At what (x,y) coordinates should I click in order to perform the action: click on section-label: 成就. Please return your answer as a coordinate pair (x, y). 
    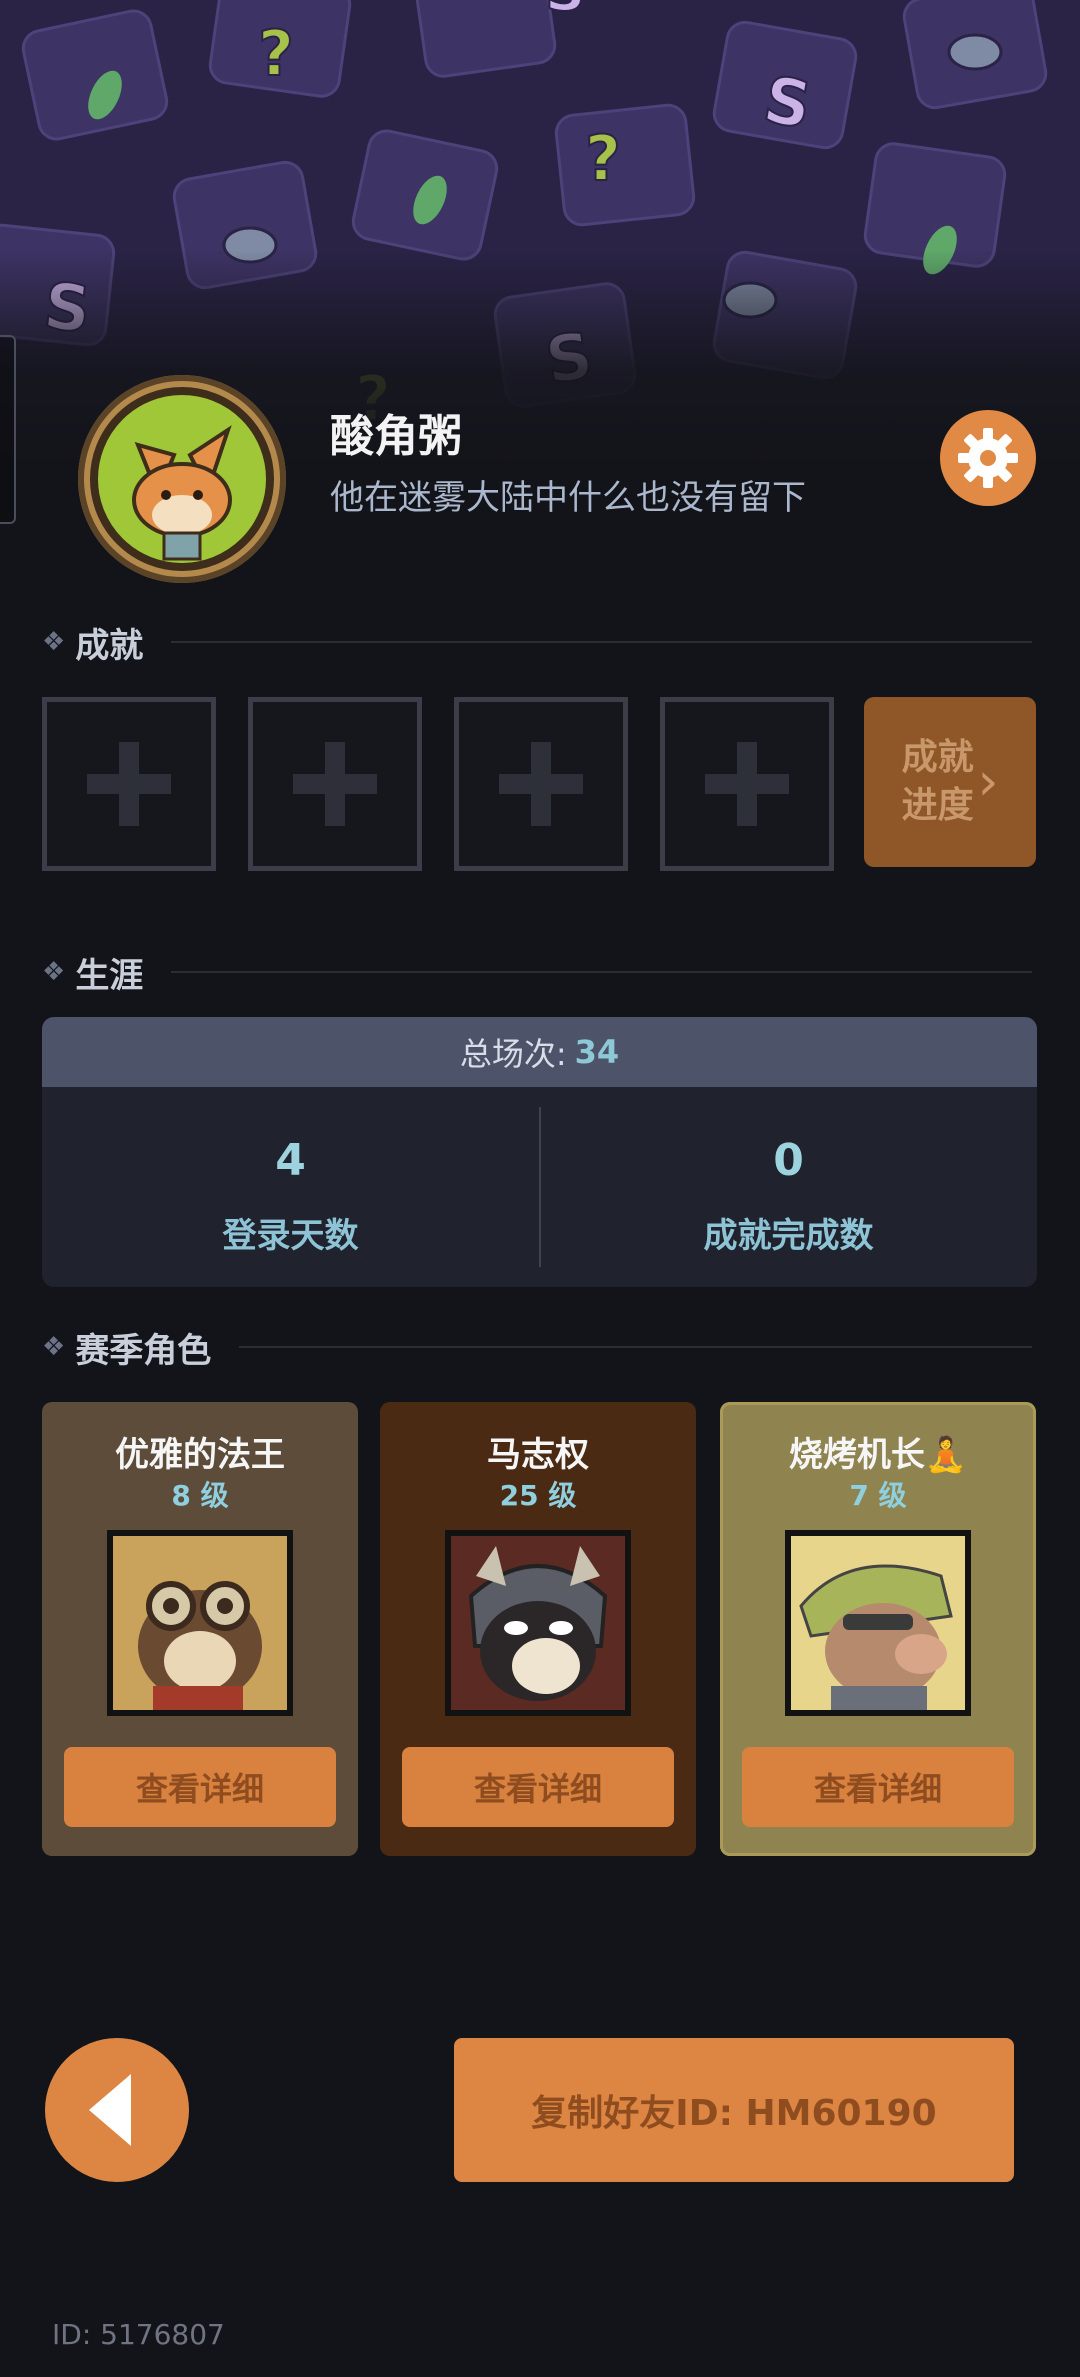
    Looking at the image, I should click on (109, 645).